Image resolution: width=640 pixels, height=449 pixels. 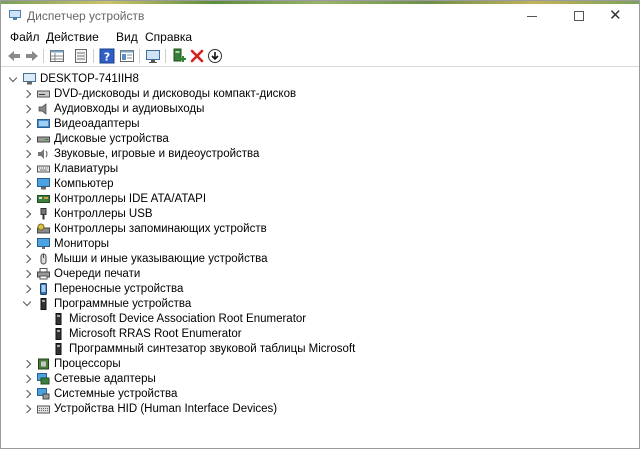 I want to click on category-label: Контроллеры USB, so click(x=103, y=214).